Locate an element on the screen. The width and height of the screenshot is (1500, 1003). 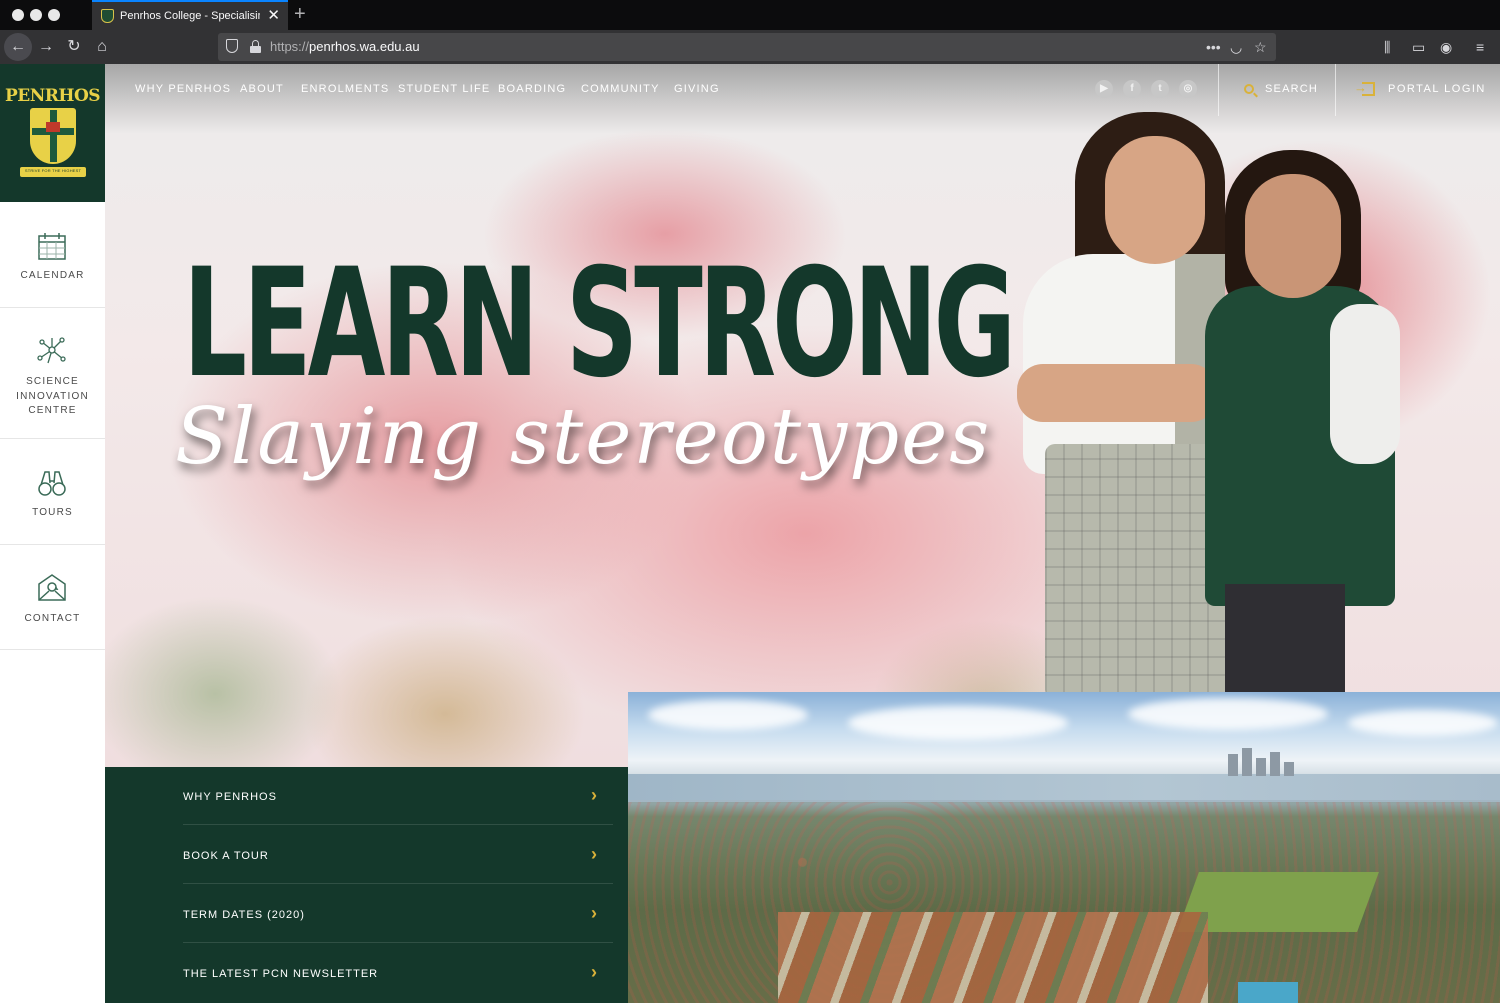
sidebar-item-calendar: CALENDAR is located at coordinates (52, 255).